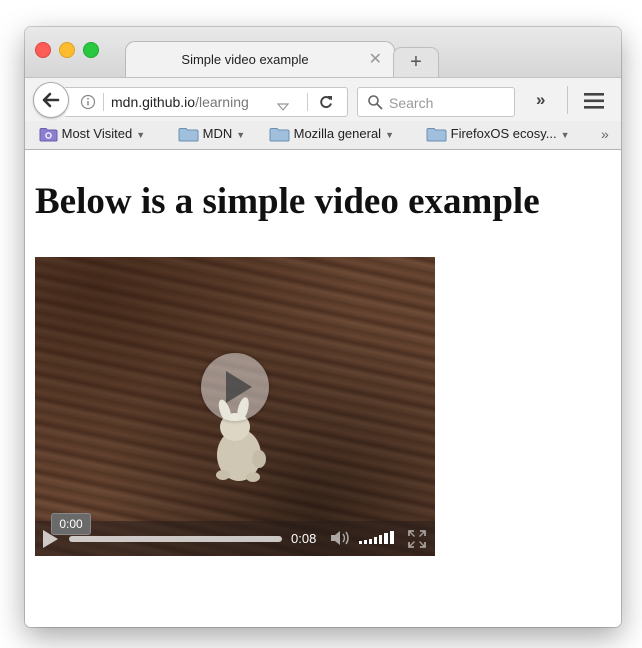 The width and height of the screenshot is (642, 648). What do you see at coordinates (337, 133) in the screenshot?
I see `bookmark-label: Mozilla general` at bounding box center [337, 133].